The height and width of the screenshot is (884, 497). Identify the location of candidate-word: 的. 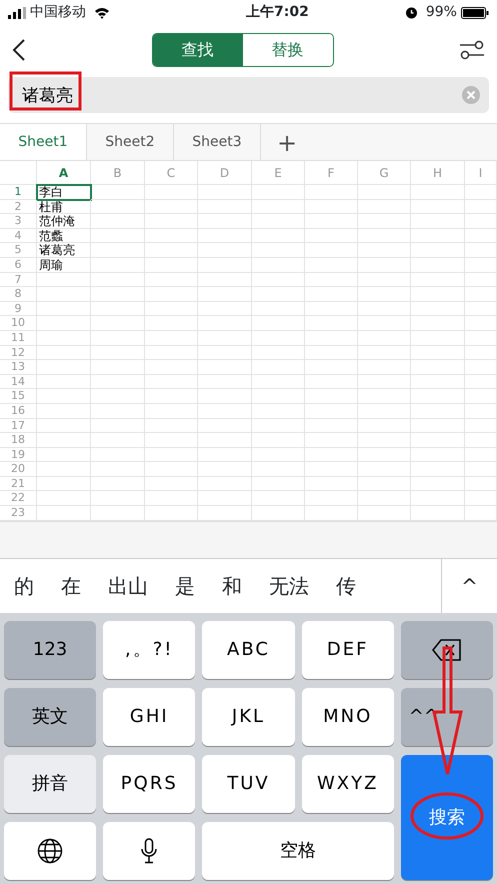
(24, 585).